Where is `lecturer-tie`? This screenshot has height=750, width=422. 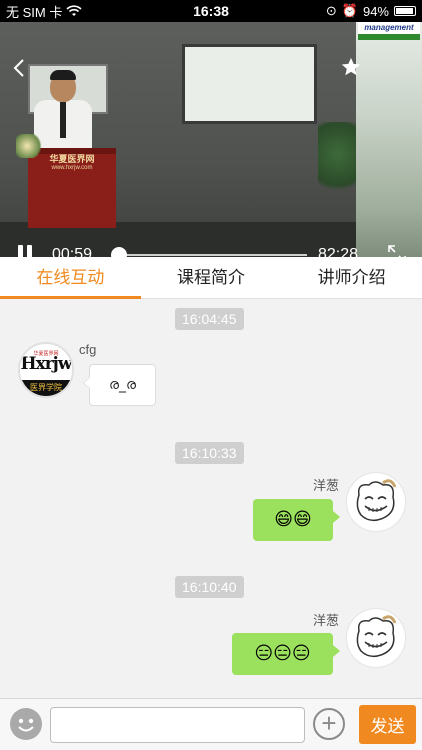
lecturer-tie is located at coordinates (63, 120).